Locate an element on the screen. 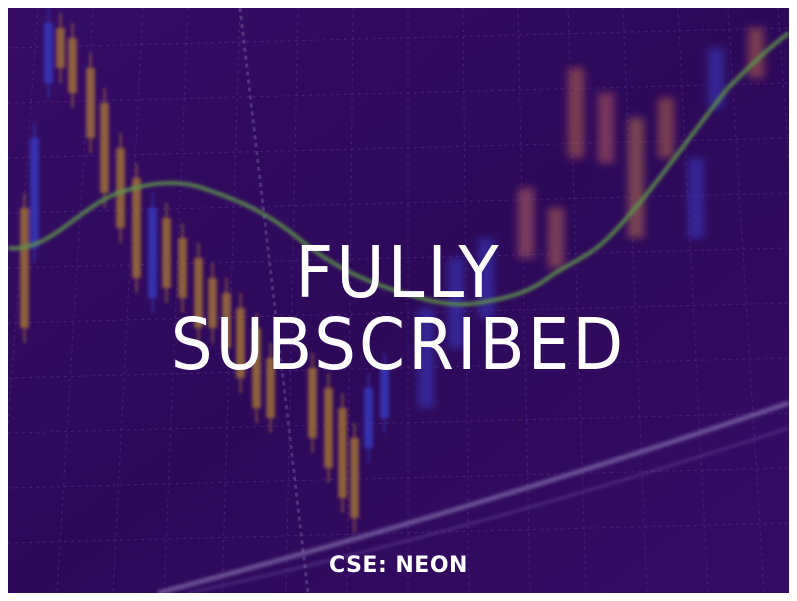 The width and height of the screenshot is (797, 601). headline-line-2: SUBSCRIBED is located at coordinates (398, 344).